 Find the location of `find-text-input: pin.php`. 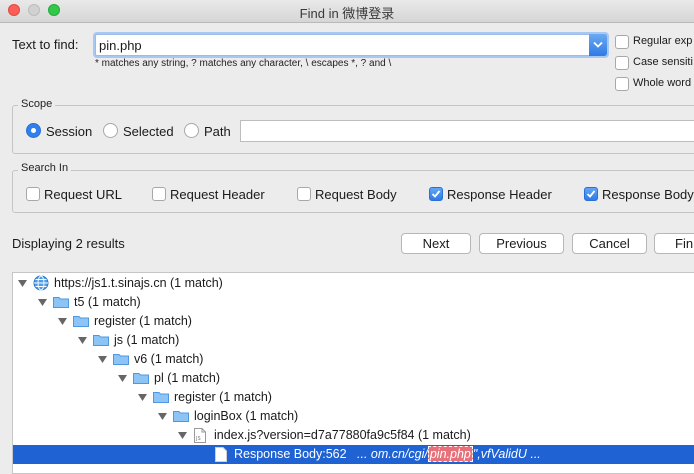

find-text-input: pin.php is located at coordinates (351, 45).